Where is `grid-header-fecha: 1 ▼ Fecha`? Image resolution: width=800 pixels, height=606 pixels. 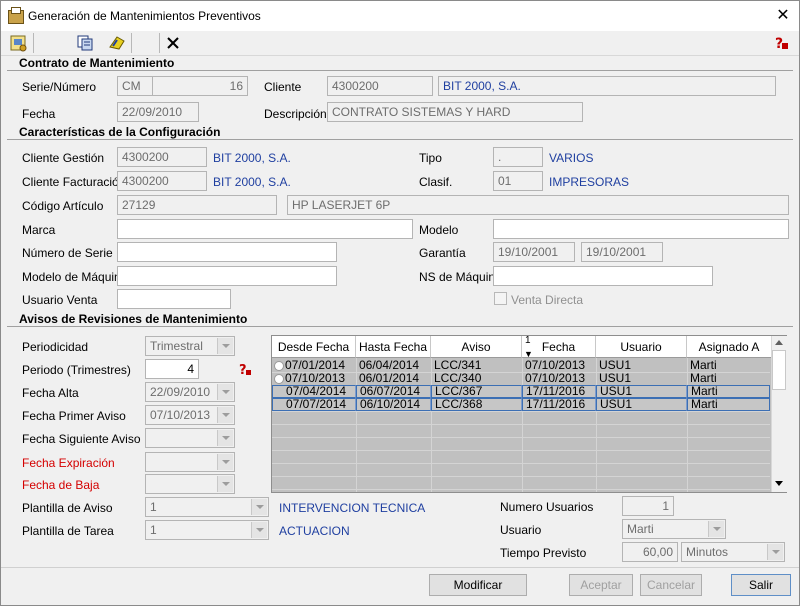
grid-header-fecha: 1 ▼ Fecha is located at coordinates (559, 347).